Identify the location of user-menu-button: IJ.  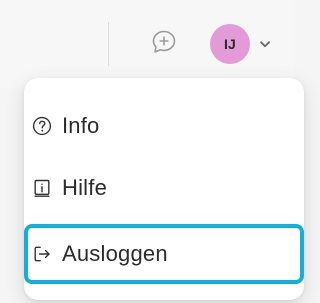
(242, 44).